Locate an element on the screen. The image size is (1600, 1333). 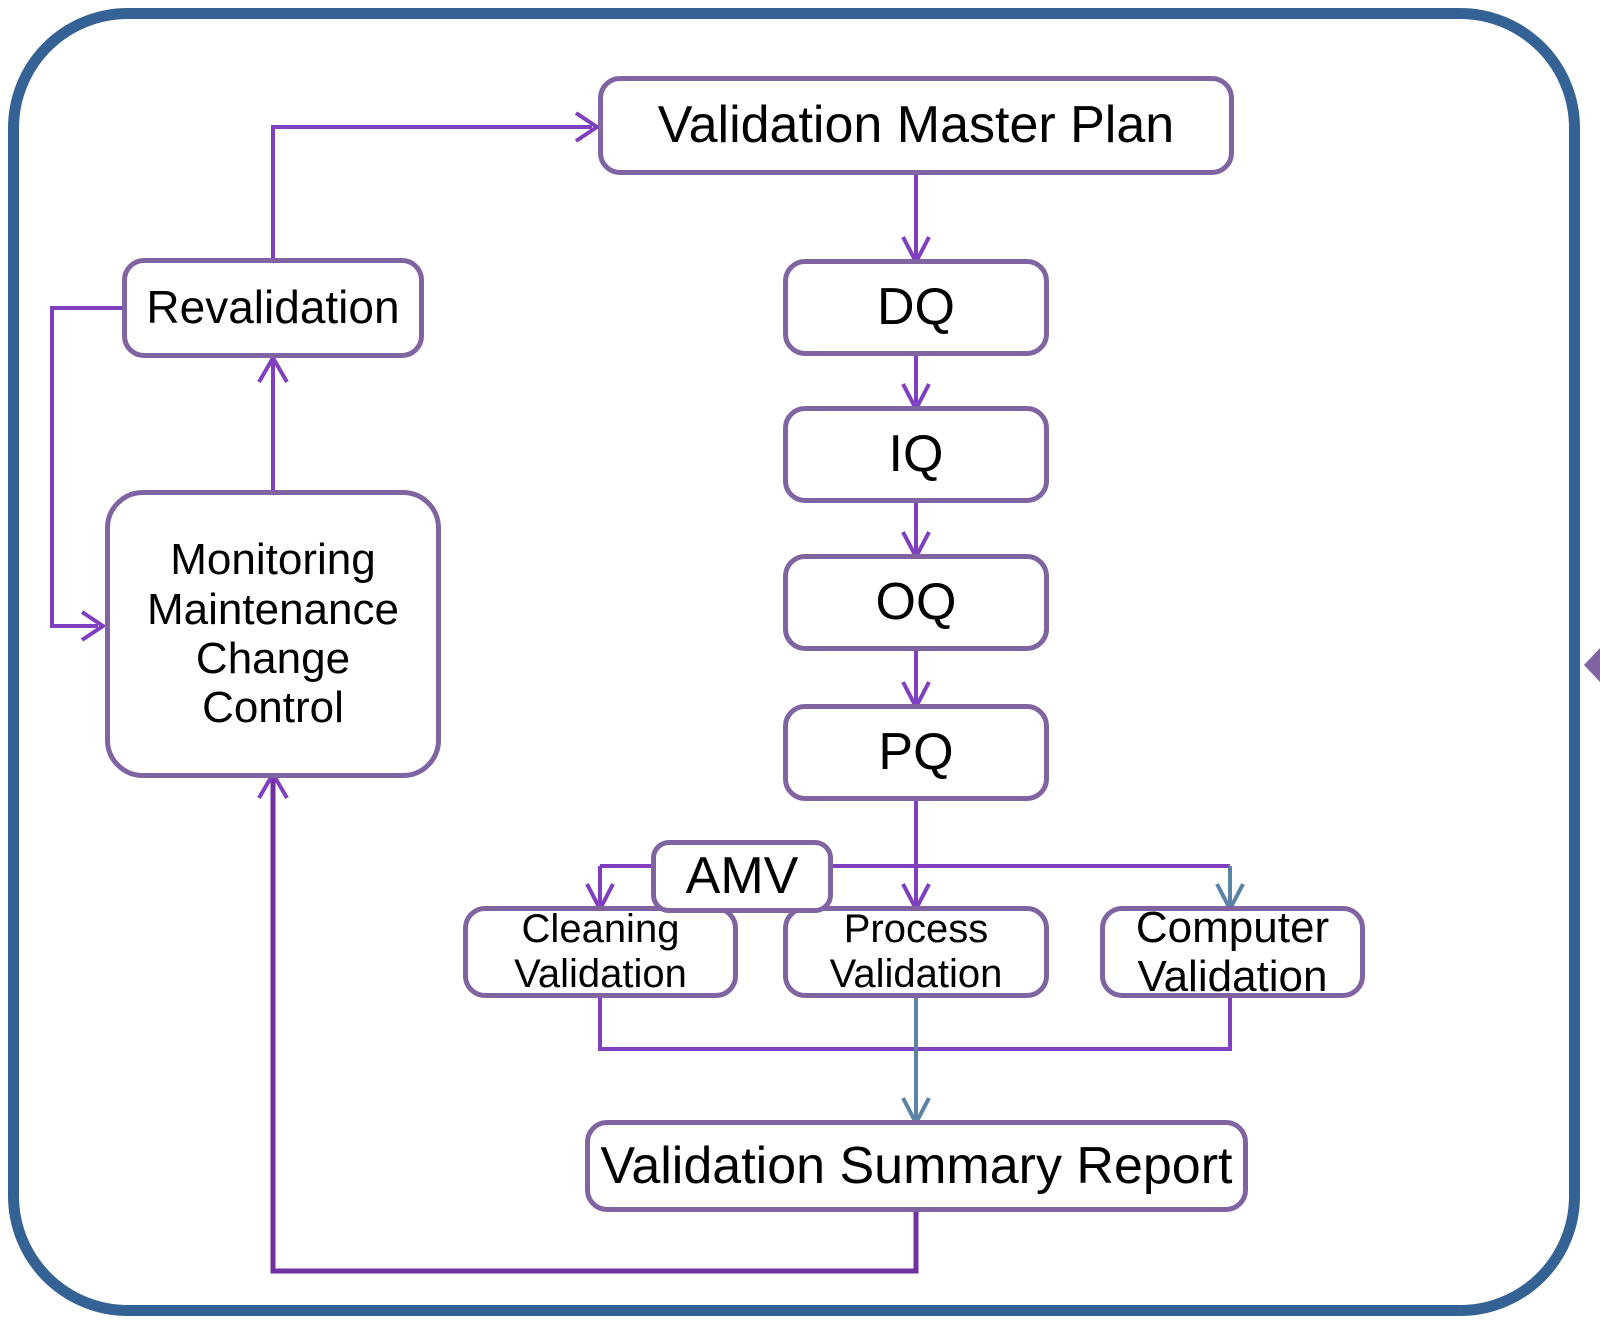
node-amv: AMV is located at coordinates (742, 876).